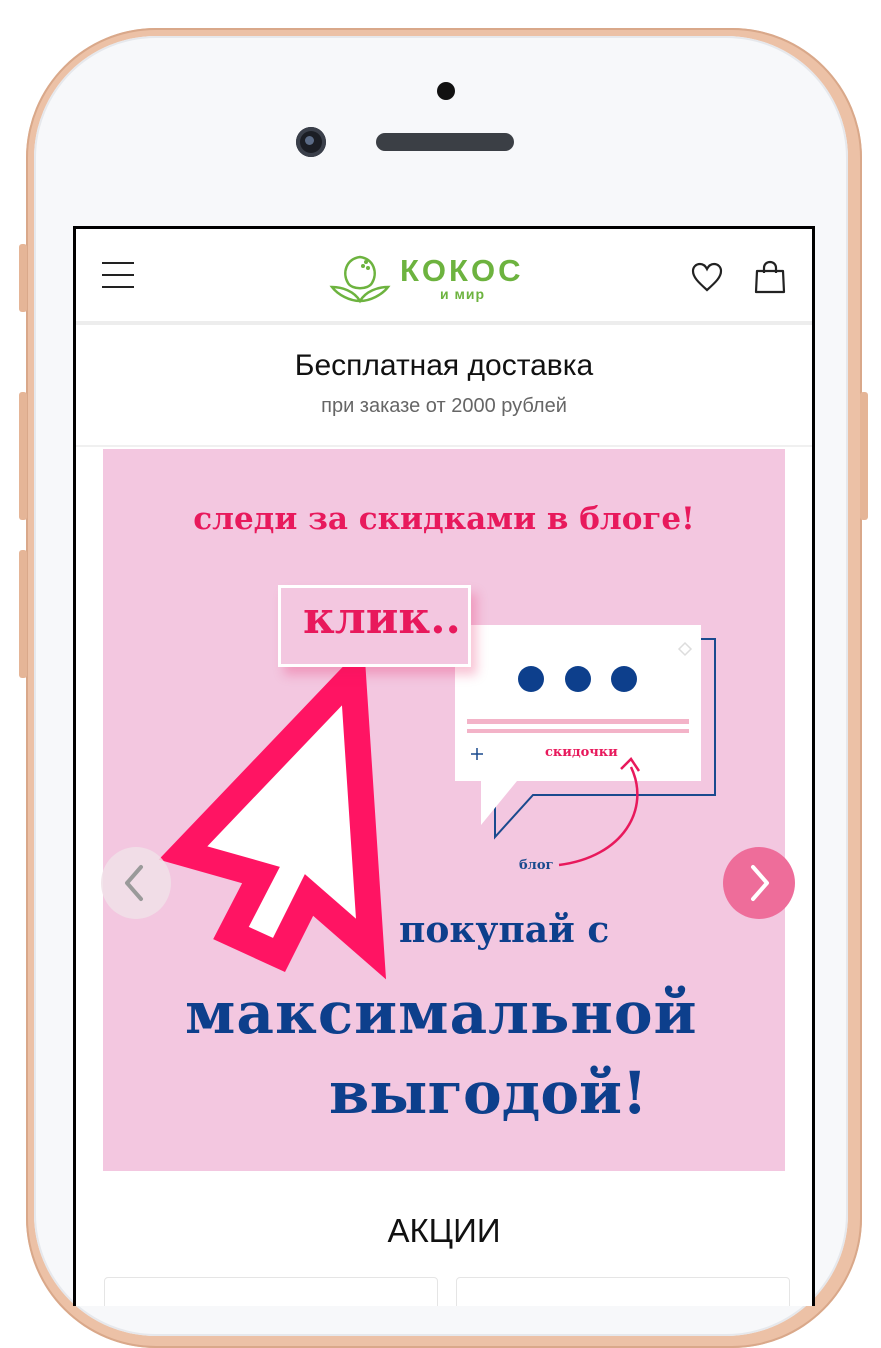 The image size is (881, 1348). What do you see at coordinates (488, 1093) in the screenshot?
I see `banner-line-3: выгодой!` at bounding box center [488, 1093].